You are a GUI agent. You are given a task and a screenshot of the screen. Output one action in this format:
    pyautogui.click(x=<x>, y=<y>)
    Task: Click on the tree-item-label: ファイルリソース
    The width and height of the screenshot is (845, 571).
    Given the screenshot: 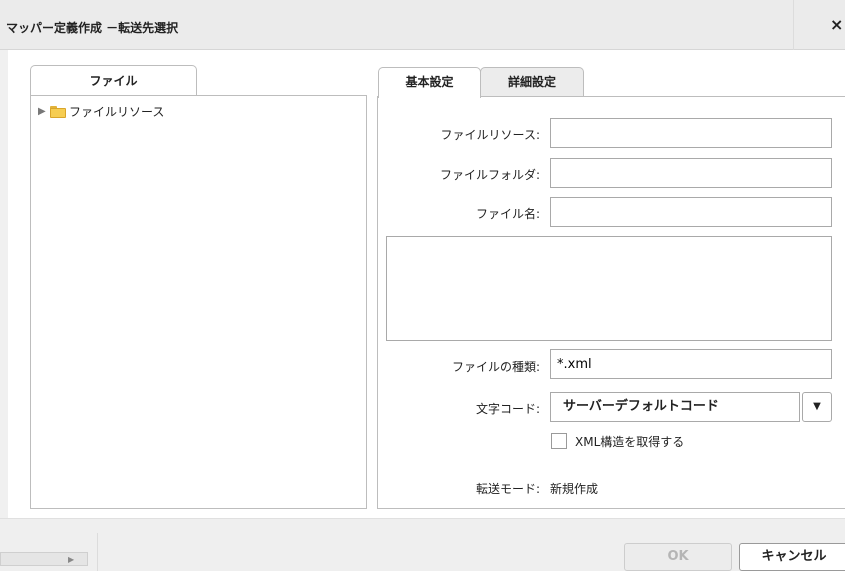 What is the action you would take?
    pyautogui.click(x=117, y=112)
    